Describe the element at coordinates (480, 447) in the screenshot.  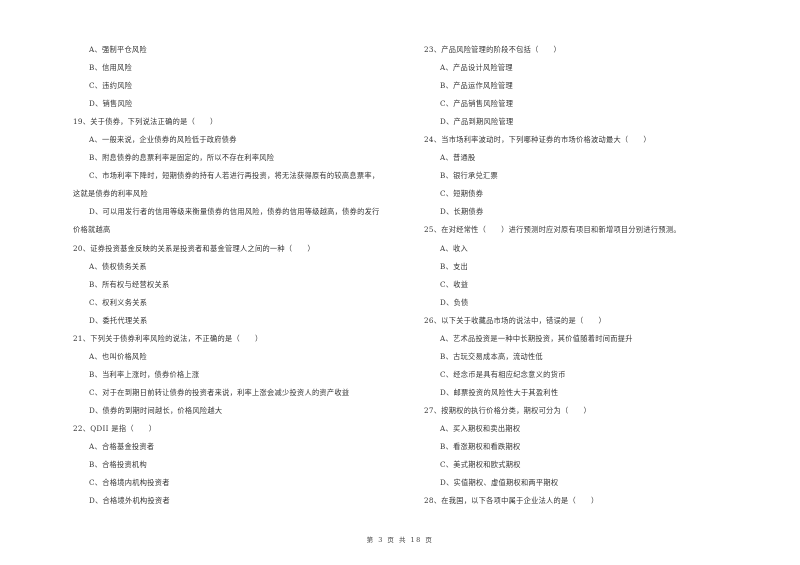
I see `q27-option-b: B、看涨期权和看跌期权` at that location.